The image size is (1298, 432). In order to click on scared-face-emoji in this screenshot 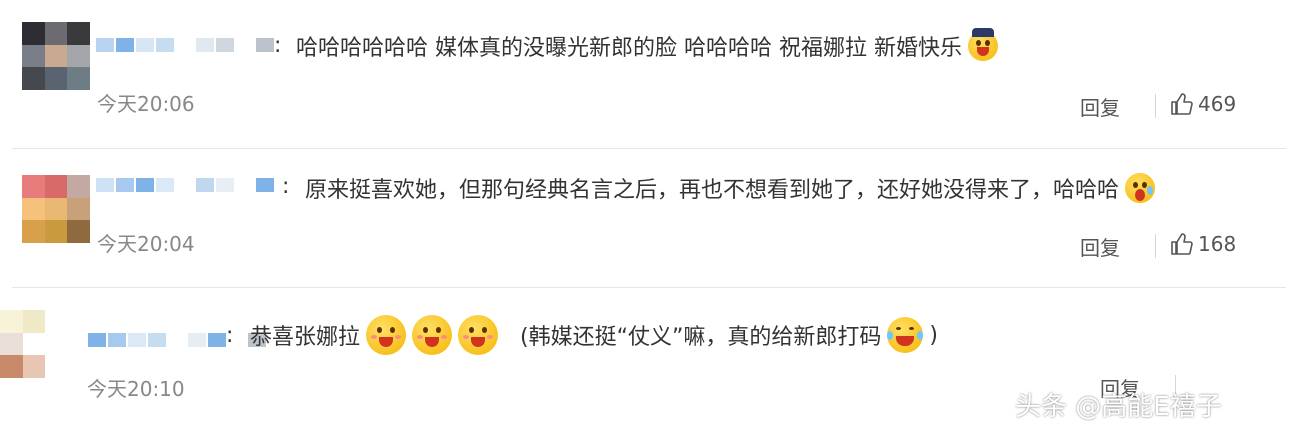, I will do `click(1140, 188)`.